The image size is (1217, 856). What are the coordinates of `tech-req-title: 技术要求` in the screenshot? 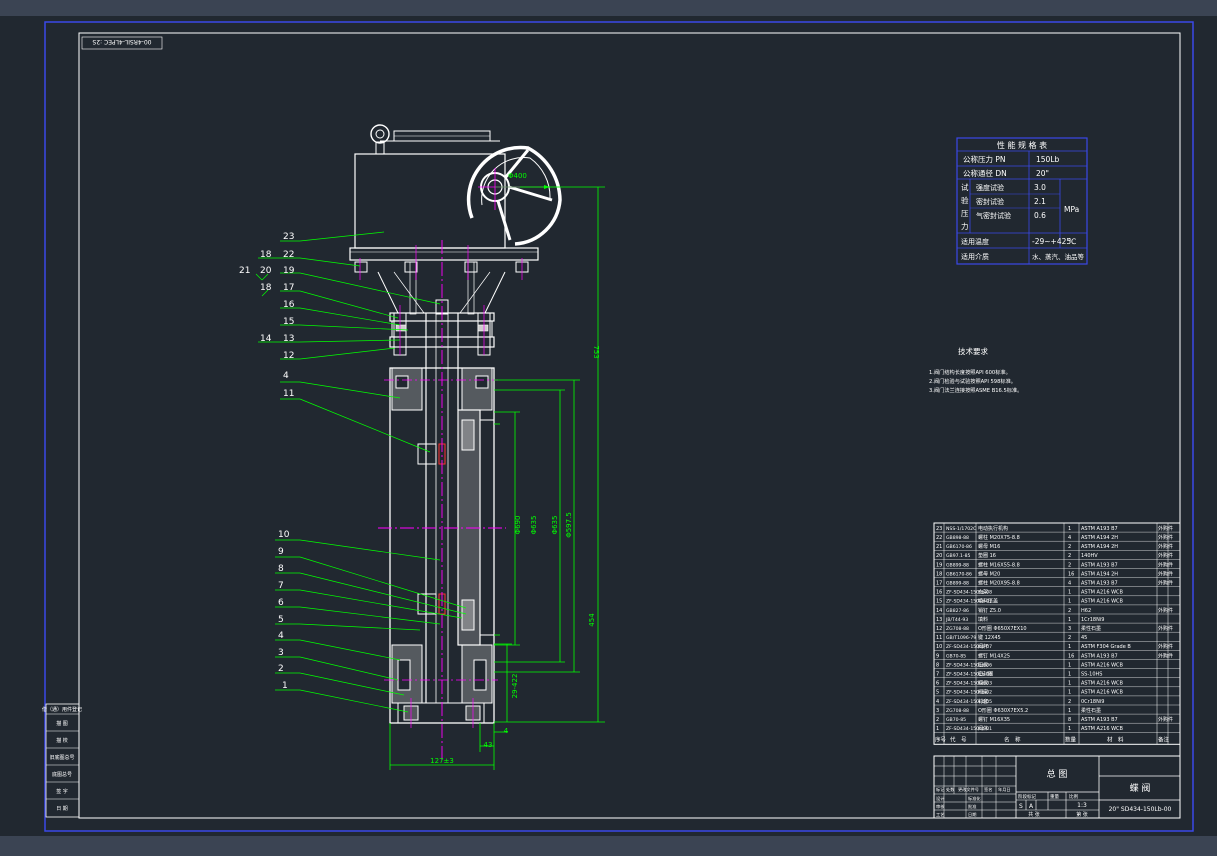 It's located at (973, 351).